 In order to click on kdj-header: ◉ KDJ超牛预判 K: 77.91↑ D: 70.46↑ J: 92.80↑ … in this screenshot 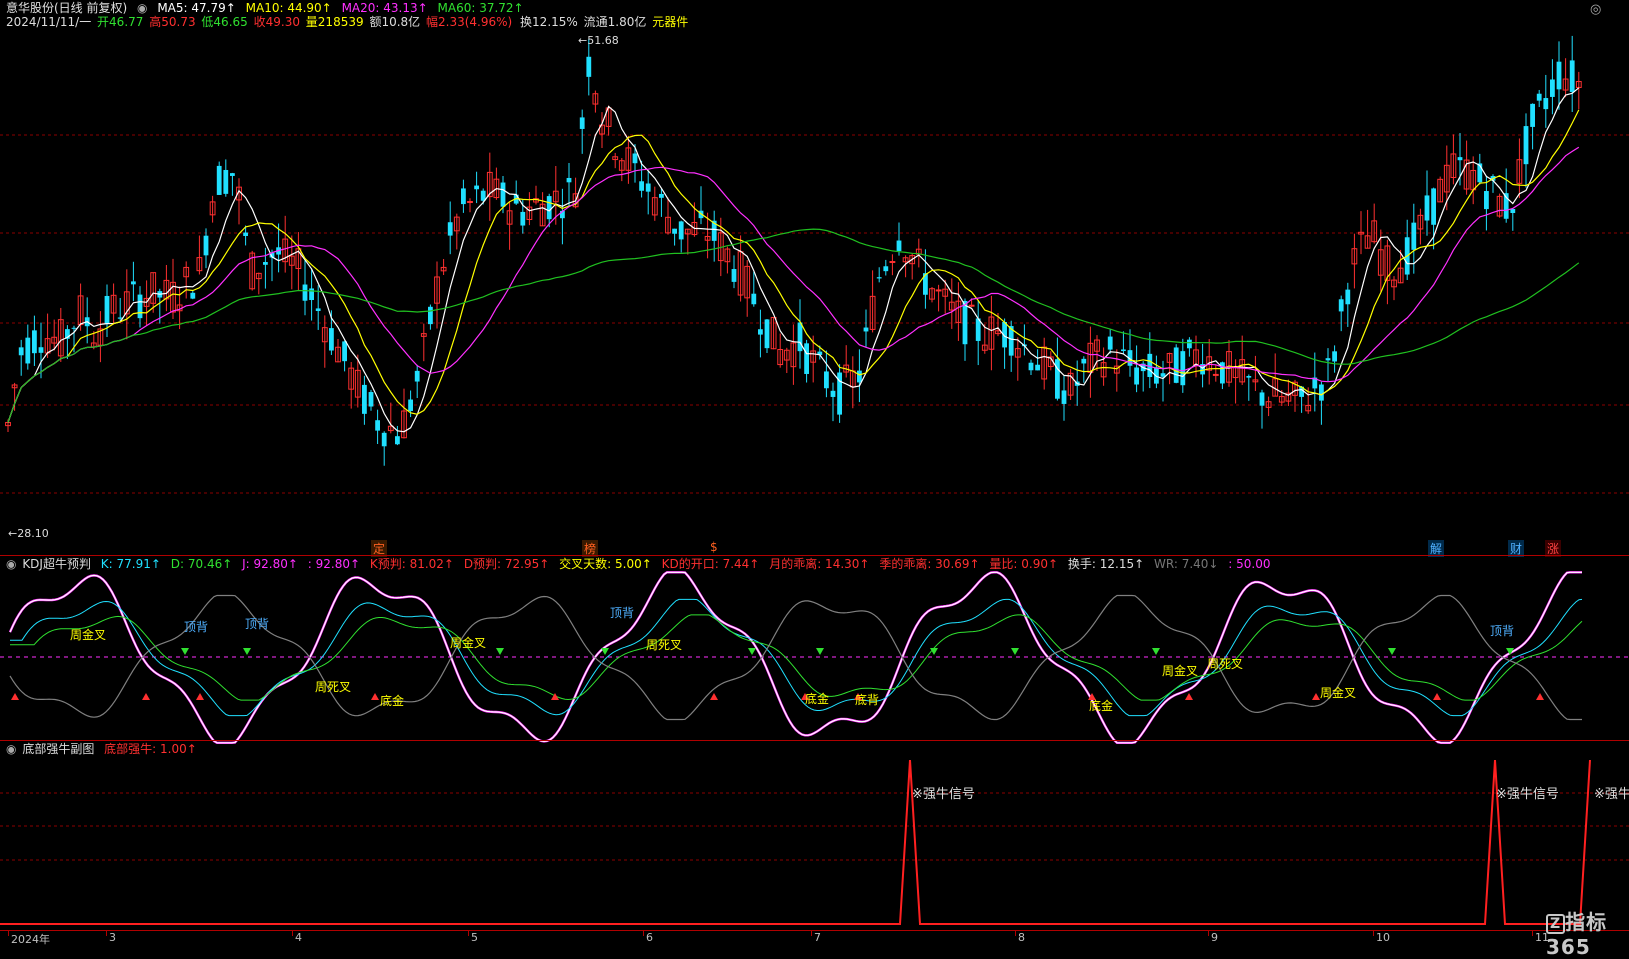, I will do `click(641, 564)`.